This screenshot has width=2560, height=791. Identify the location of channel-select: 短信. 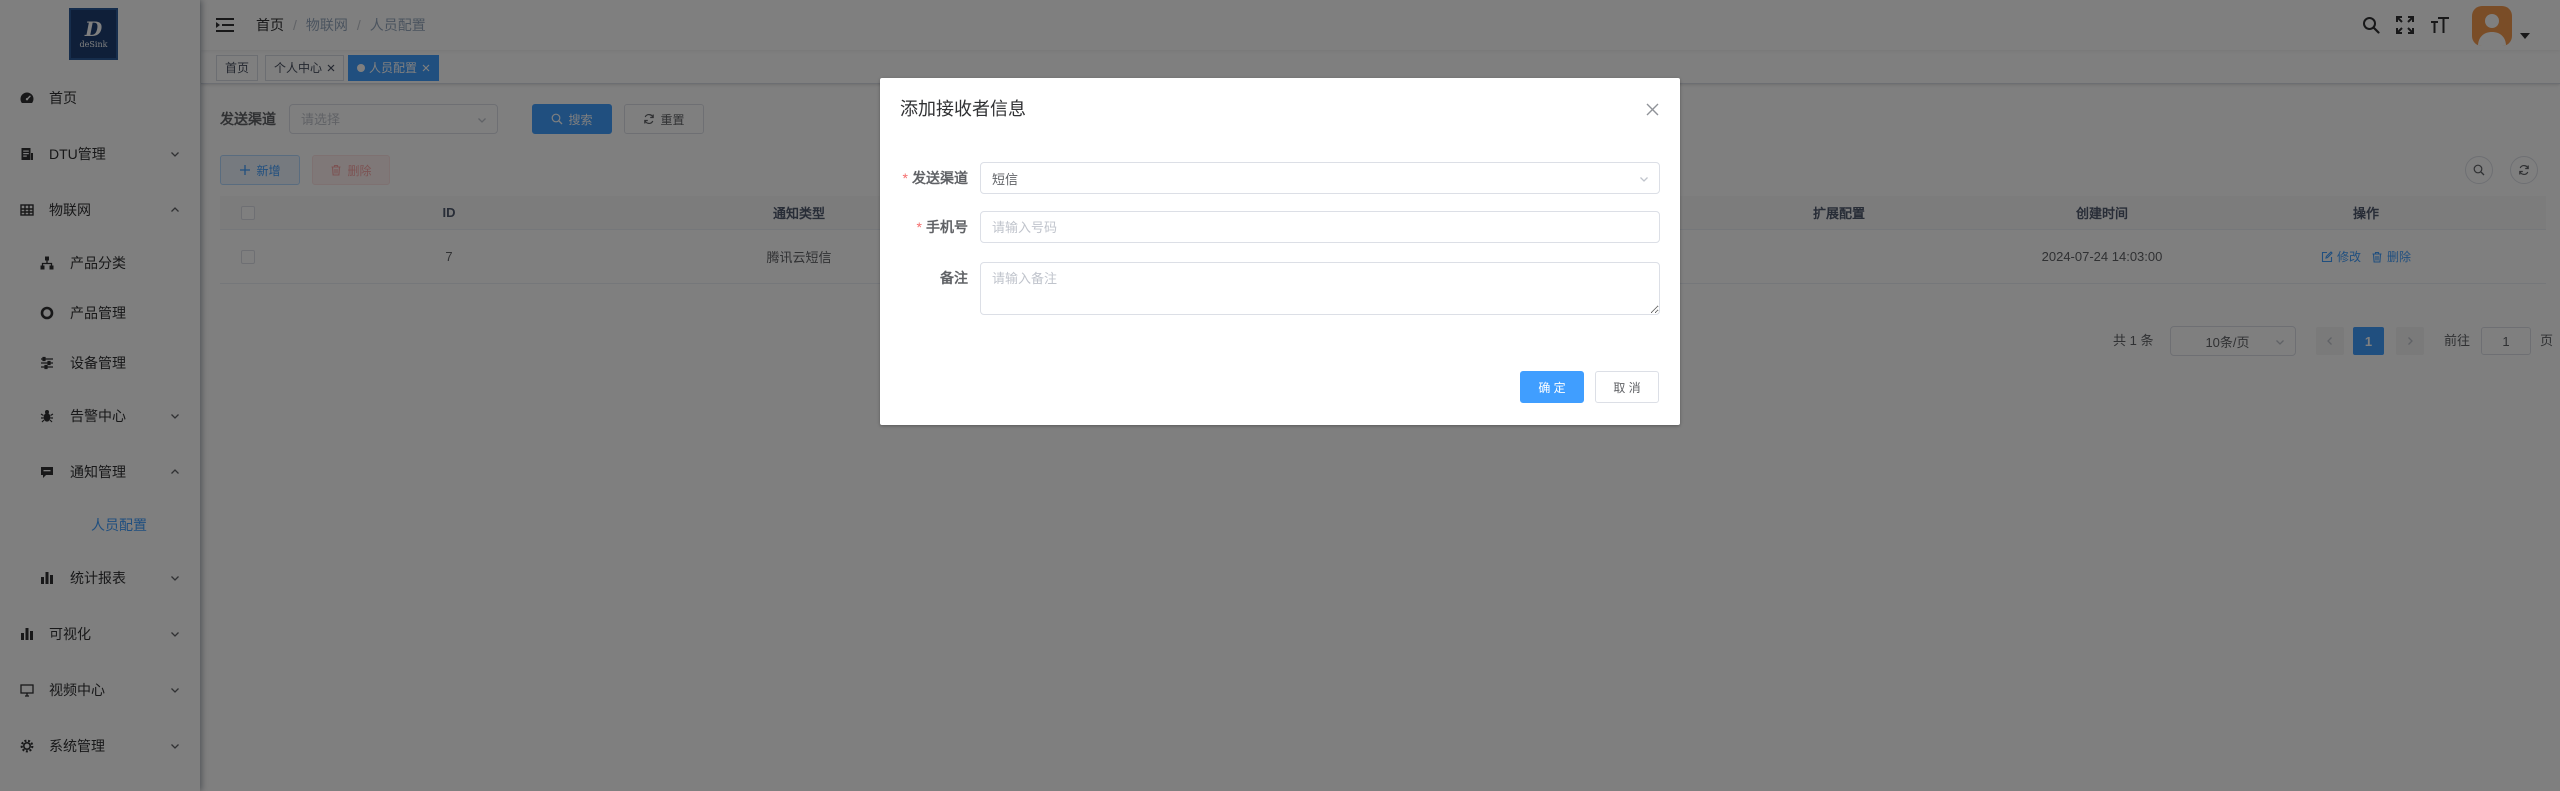
(1320, 178).